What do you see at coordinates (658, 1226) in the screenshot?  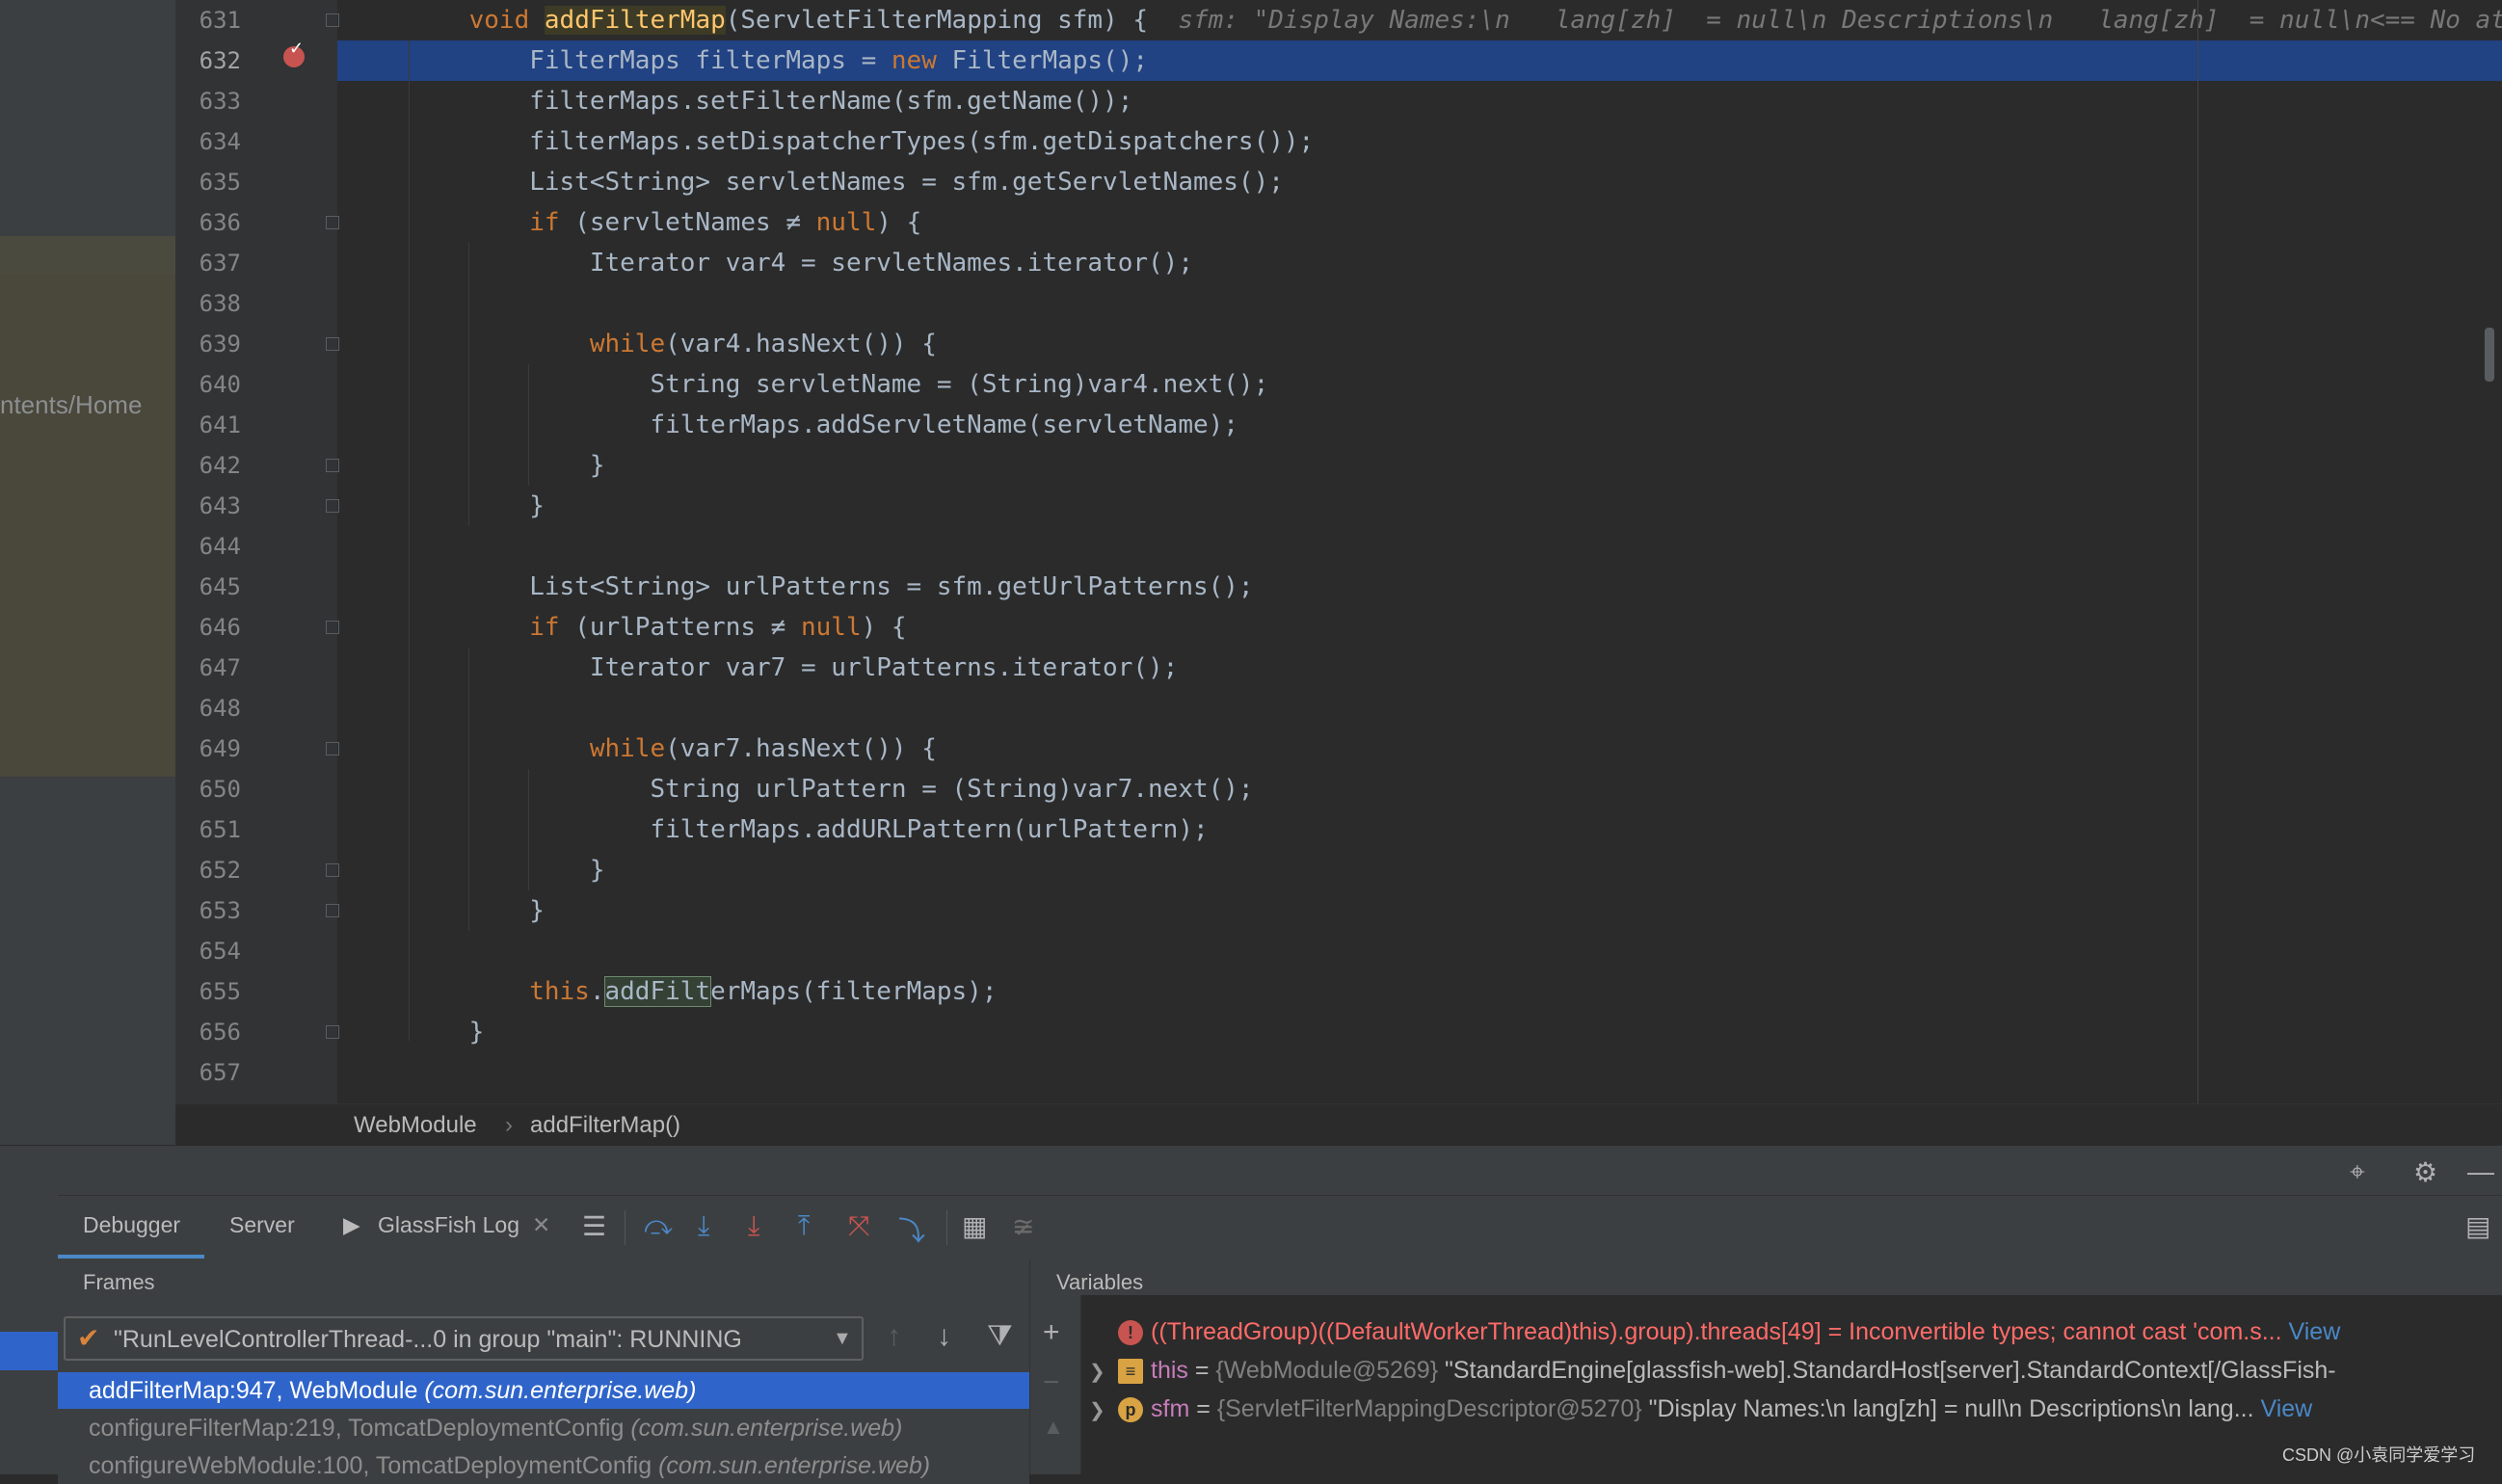 I see `step-over-icon: ⤼` at bounding box center [658, 1226].